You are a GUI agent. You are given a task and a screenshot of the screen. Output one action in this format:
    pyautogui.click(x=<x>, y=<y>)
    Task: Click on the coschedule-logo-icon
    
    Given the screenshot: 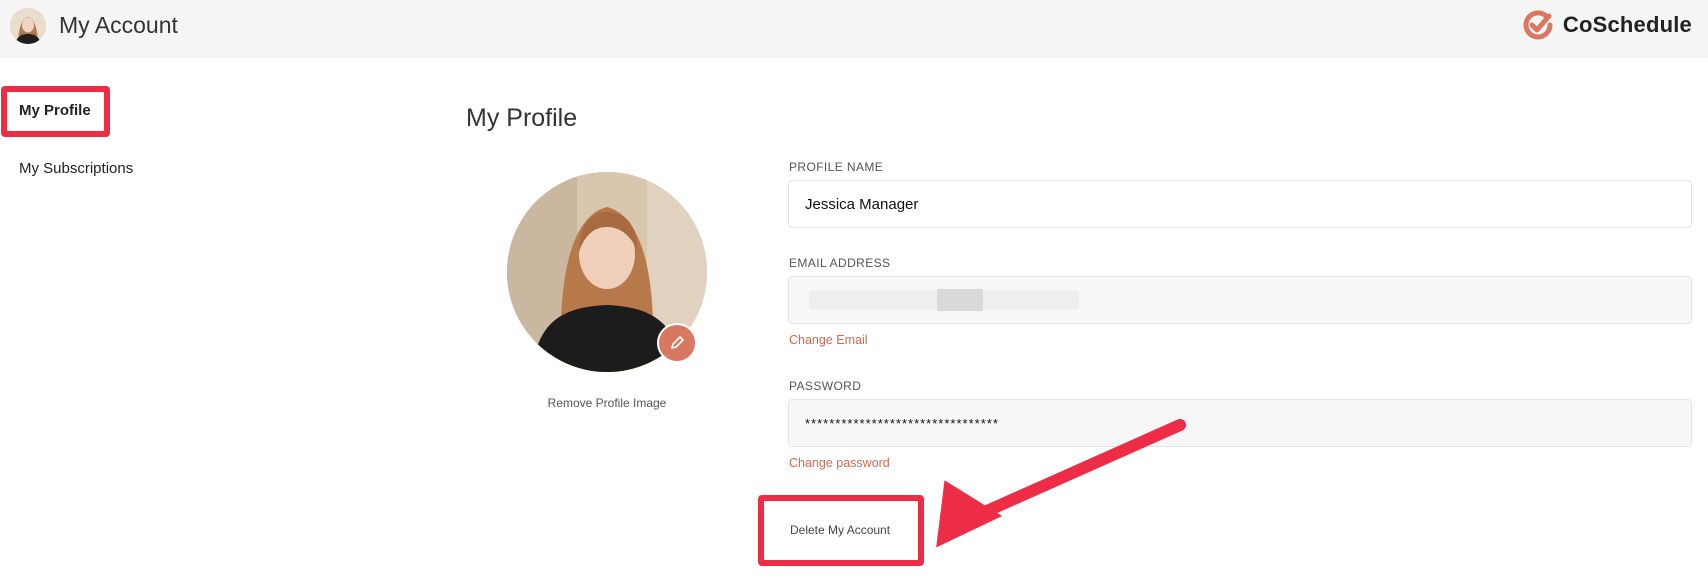 What is the action you would take?
    pyautogui.click(x=1538, y=25)
    